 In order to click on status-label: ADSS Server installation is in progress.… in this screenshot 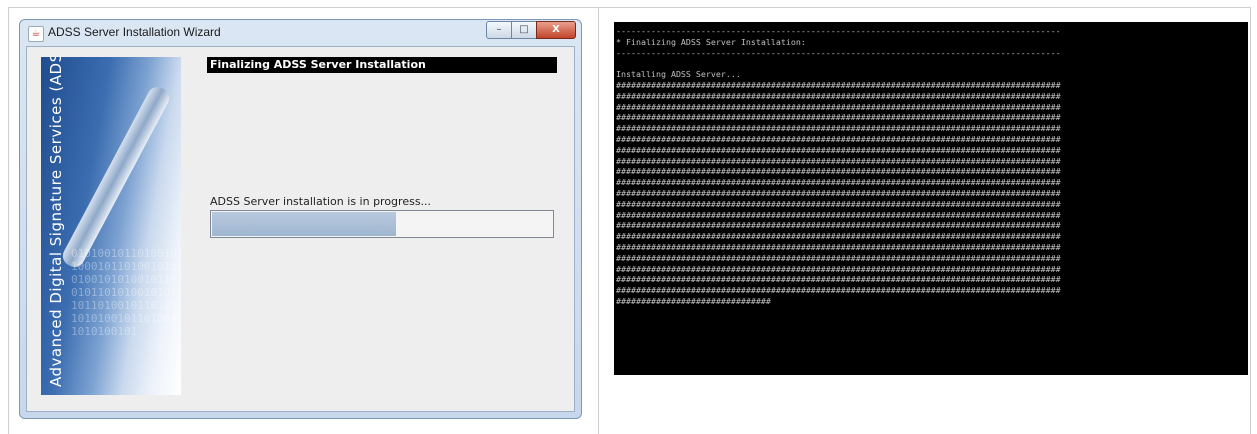, I will do `click(321, 201)`.